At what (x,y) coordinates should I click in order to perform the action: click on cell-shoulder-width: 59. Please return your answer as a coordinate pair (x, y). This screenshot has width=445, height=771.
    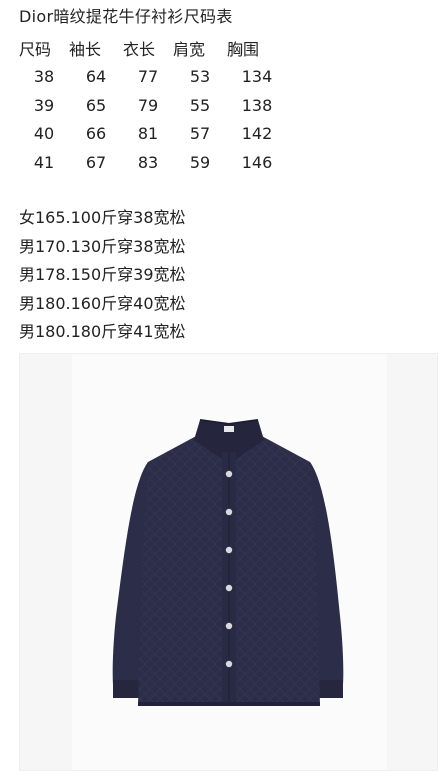
    Looking at the image, I should click on (200, 162).